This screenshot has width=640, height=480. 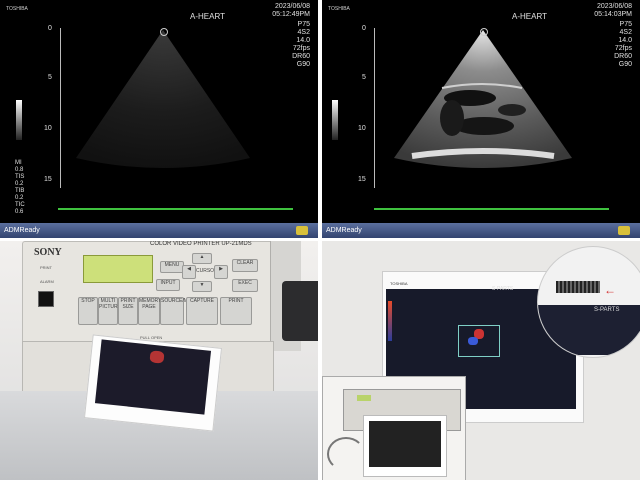 I want to click on brand-label: SONY, so click(x=48, y=252).